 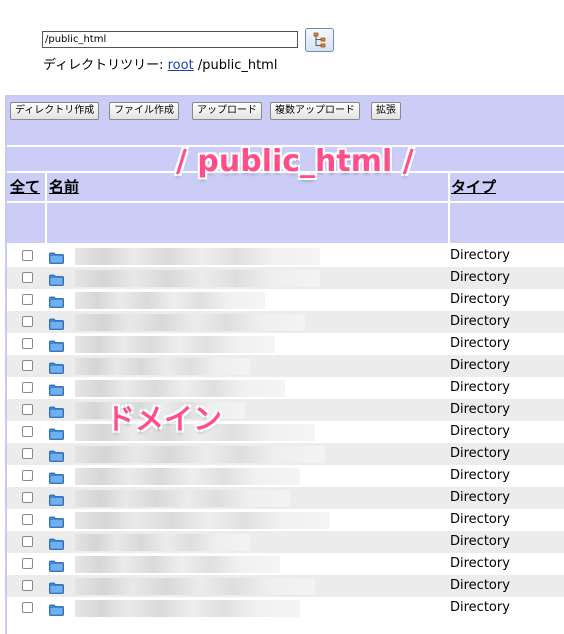 What do you see at coordinates (285, 121) in the screenshot?
I see `toolbar: ディレクトリ作成 ファイル作成 アップロード 複数アップロード 拡張` at bounding box center [285, 121].